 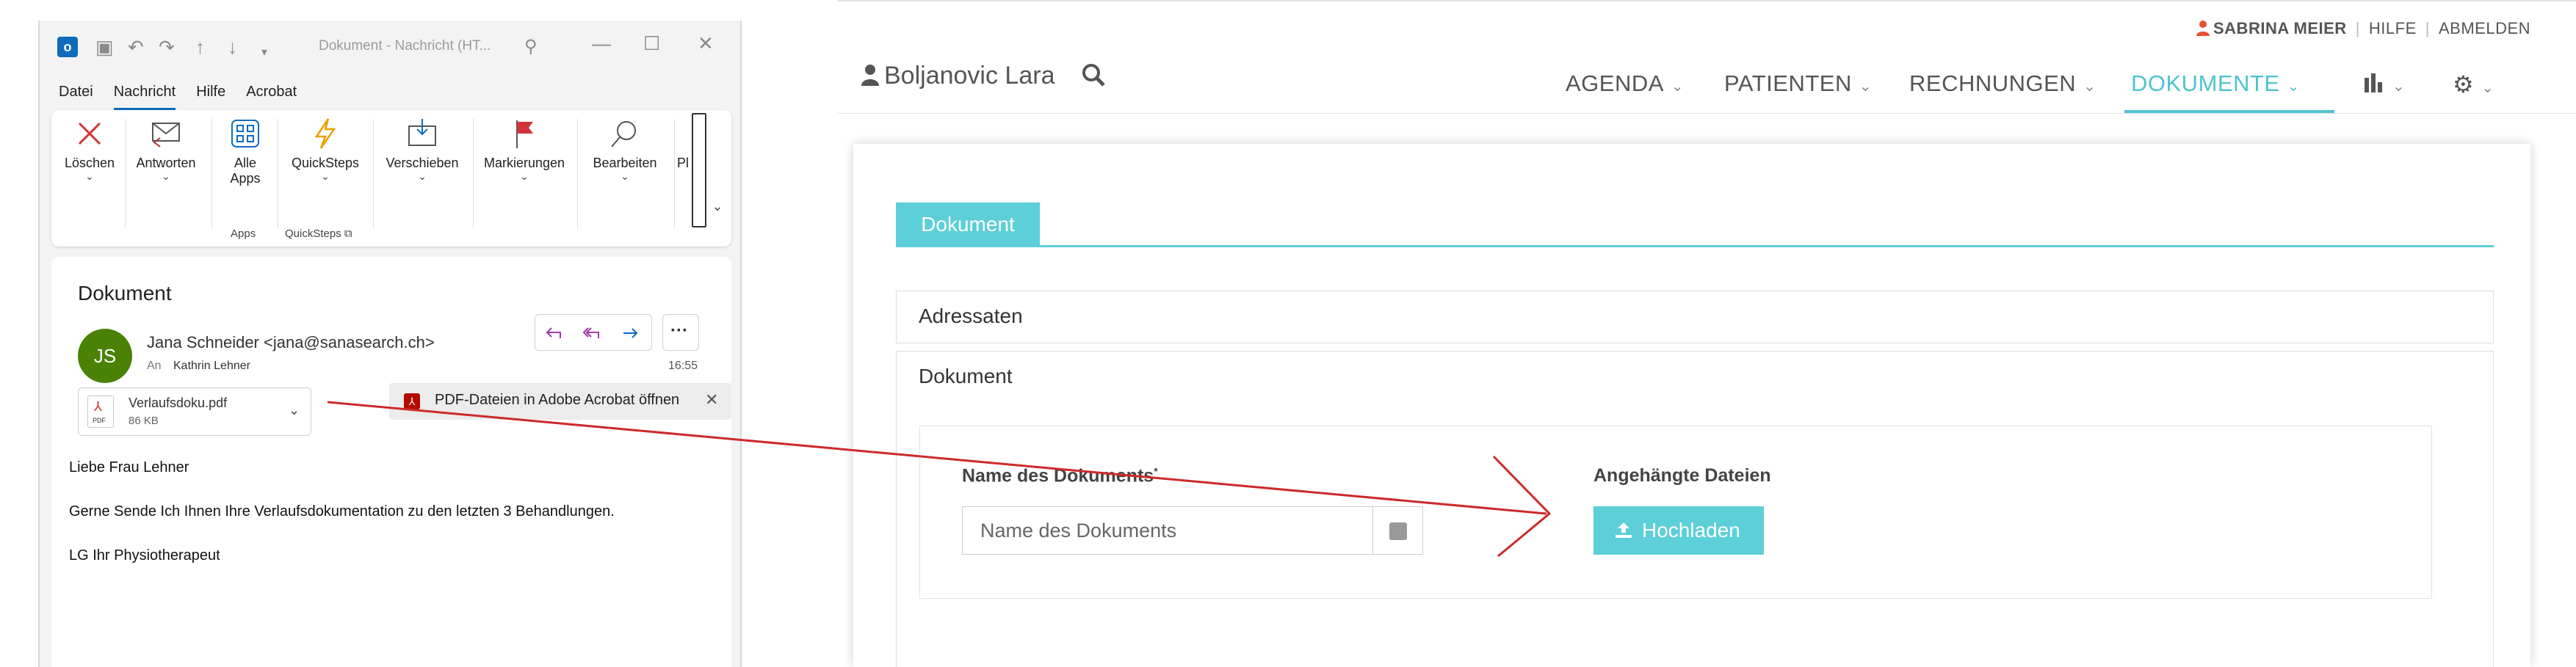 I want to click on bar-chart-icon, so click(x=2373, y=82).